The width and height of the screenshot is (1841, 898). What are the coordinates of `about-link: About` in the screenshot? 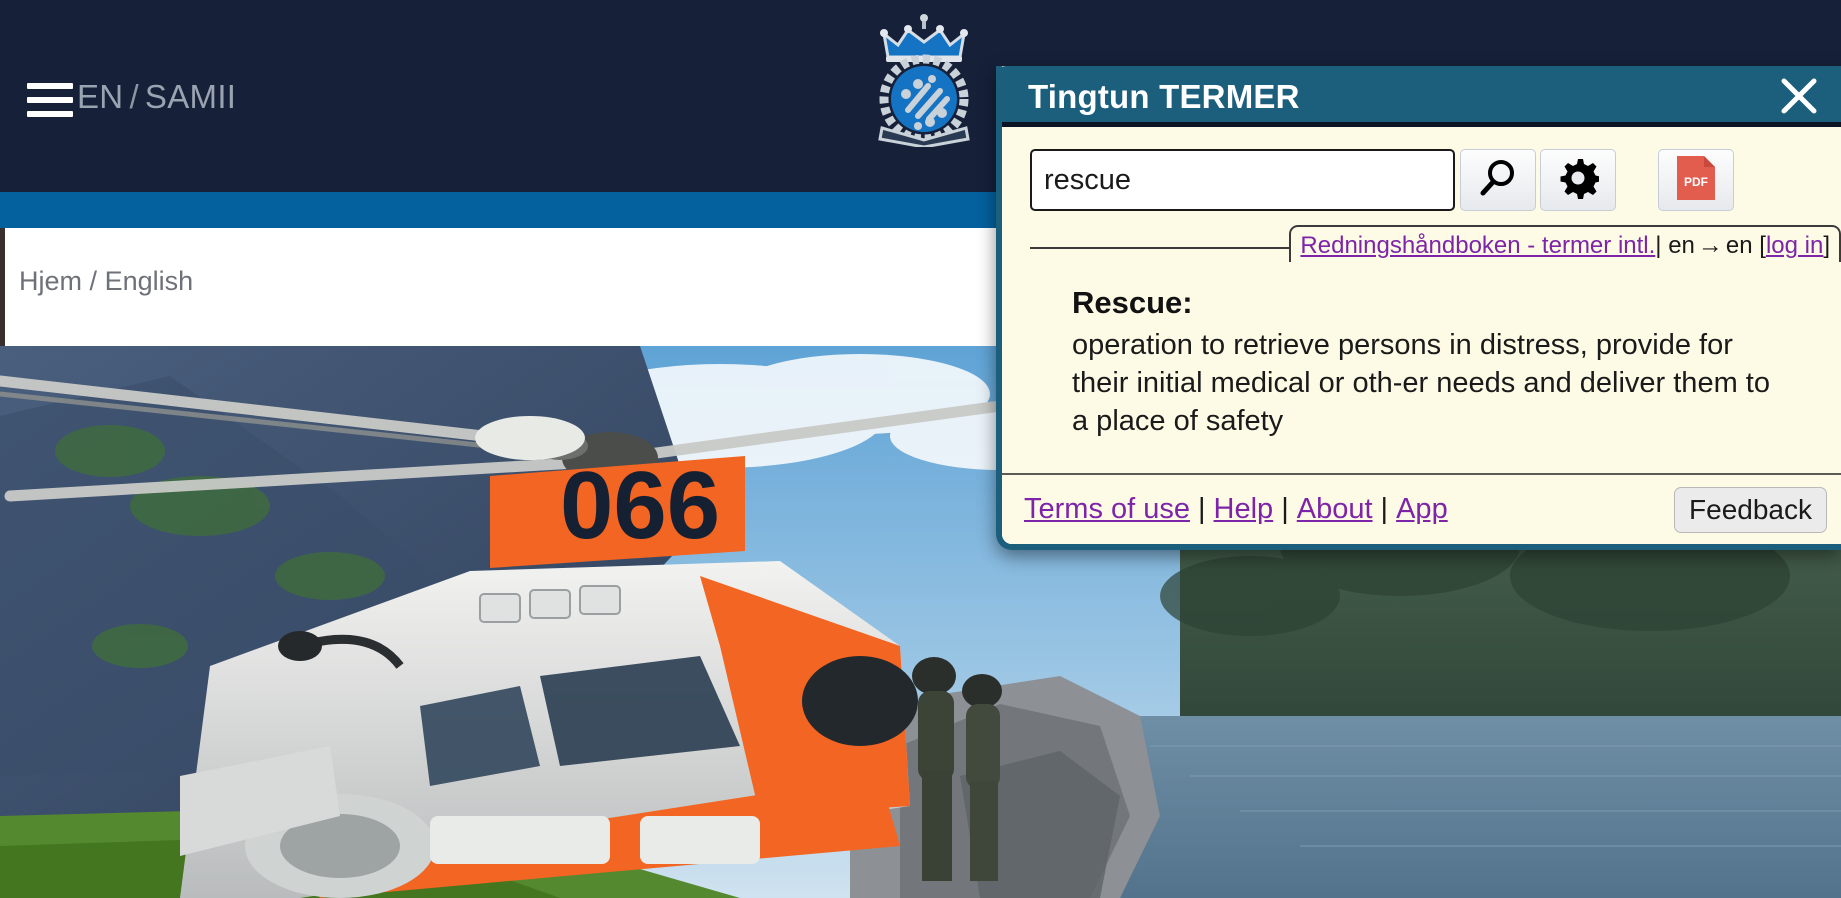 It's located at (1335, 509).